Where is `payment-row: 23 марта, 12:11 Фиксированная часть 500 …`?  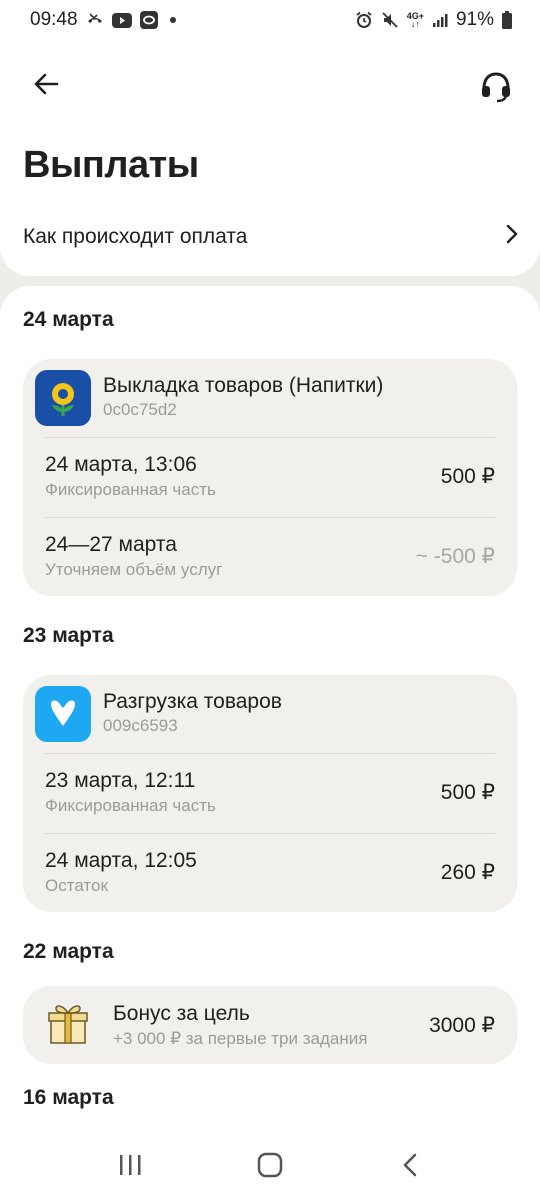 payment-row: 23 марта, 12:11 Фиксированная часть 500 … is located at coordinates (270, 792).